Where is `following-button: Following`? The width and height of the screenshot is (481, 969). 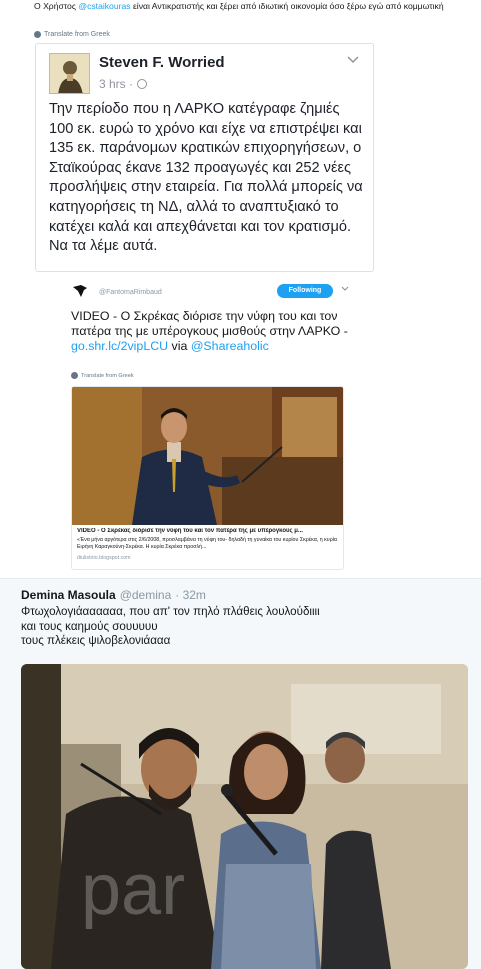
following-button: Following is located at coordinates (305, 291).